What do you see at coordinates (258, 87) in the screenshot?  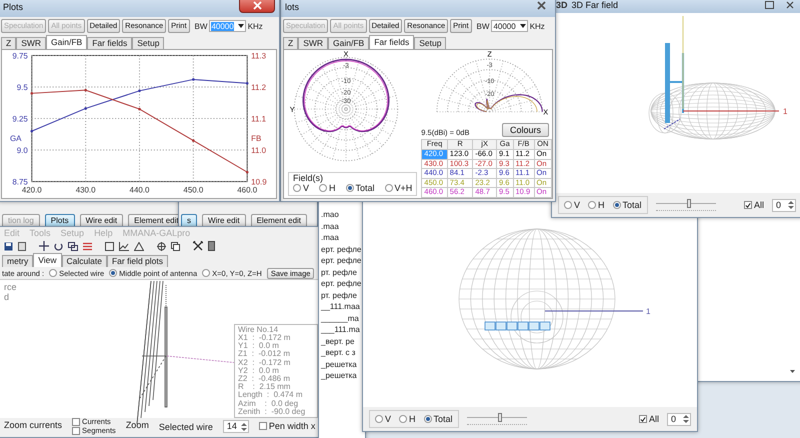 I see `tick-label: 11.2` at bounding box center [258, 87].